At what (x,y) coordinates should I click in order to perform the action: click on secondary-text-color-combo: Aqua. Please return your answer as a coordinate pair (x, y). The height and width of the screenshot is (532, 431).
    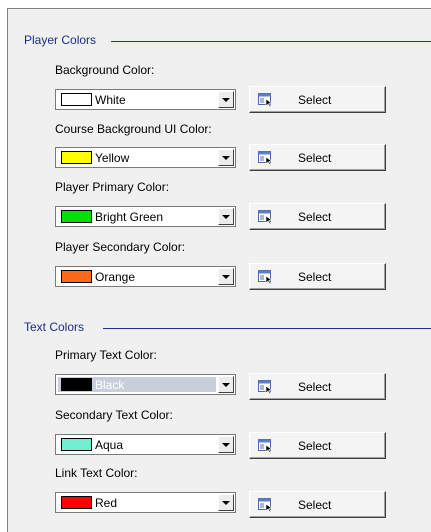
    Looking at the image, I should click on (145, 444).